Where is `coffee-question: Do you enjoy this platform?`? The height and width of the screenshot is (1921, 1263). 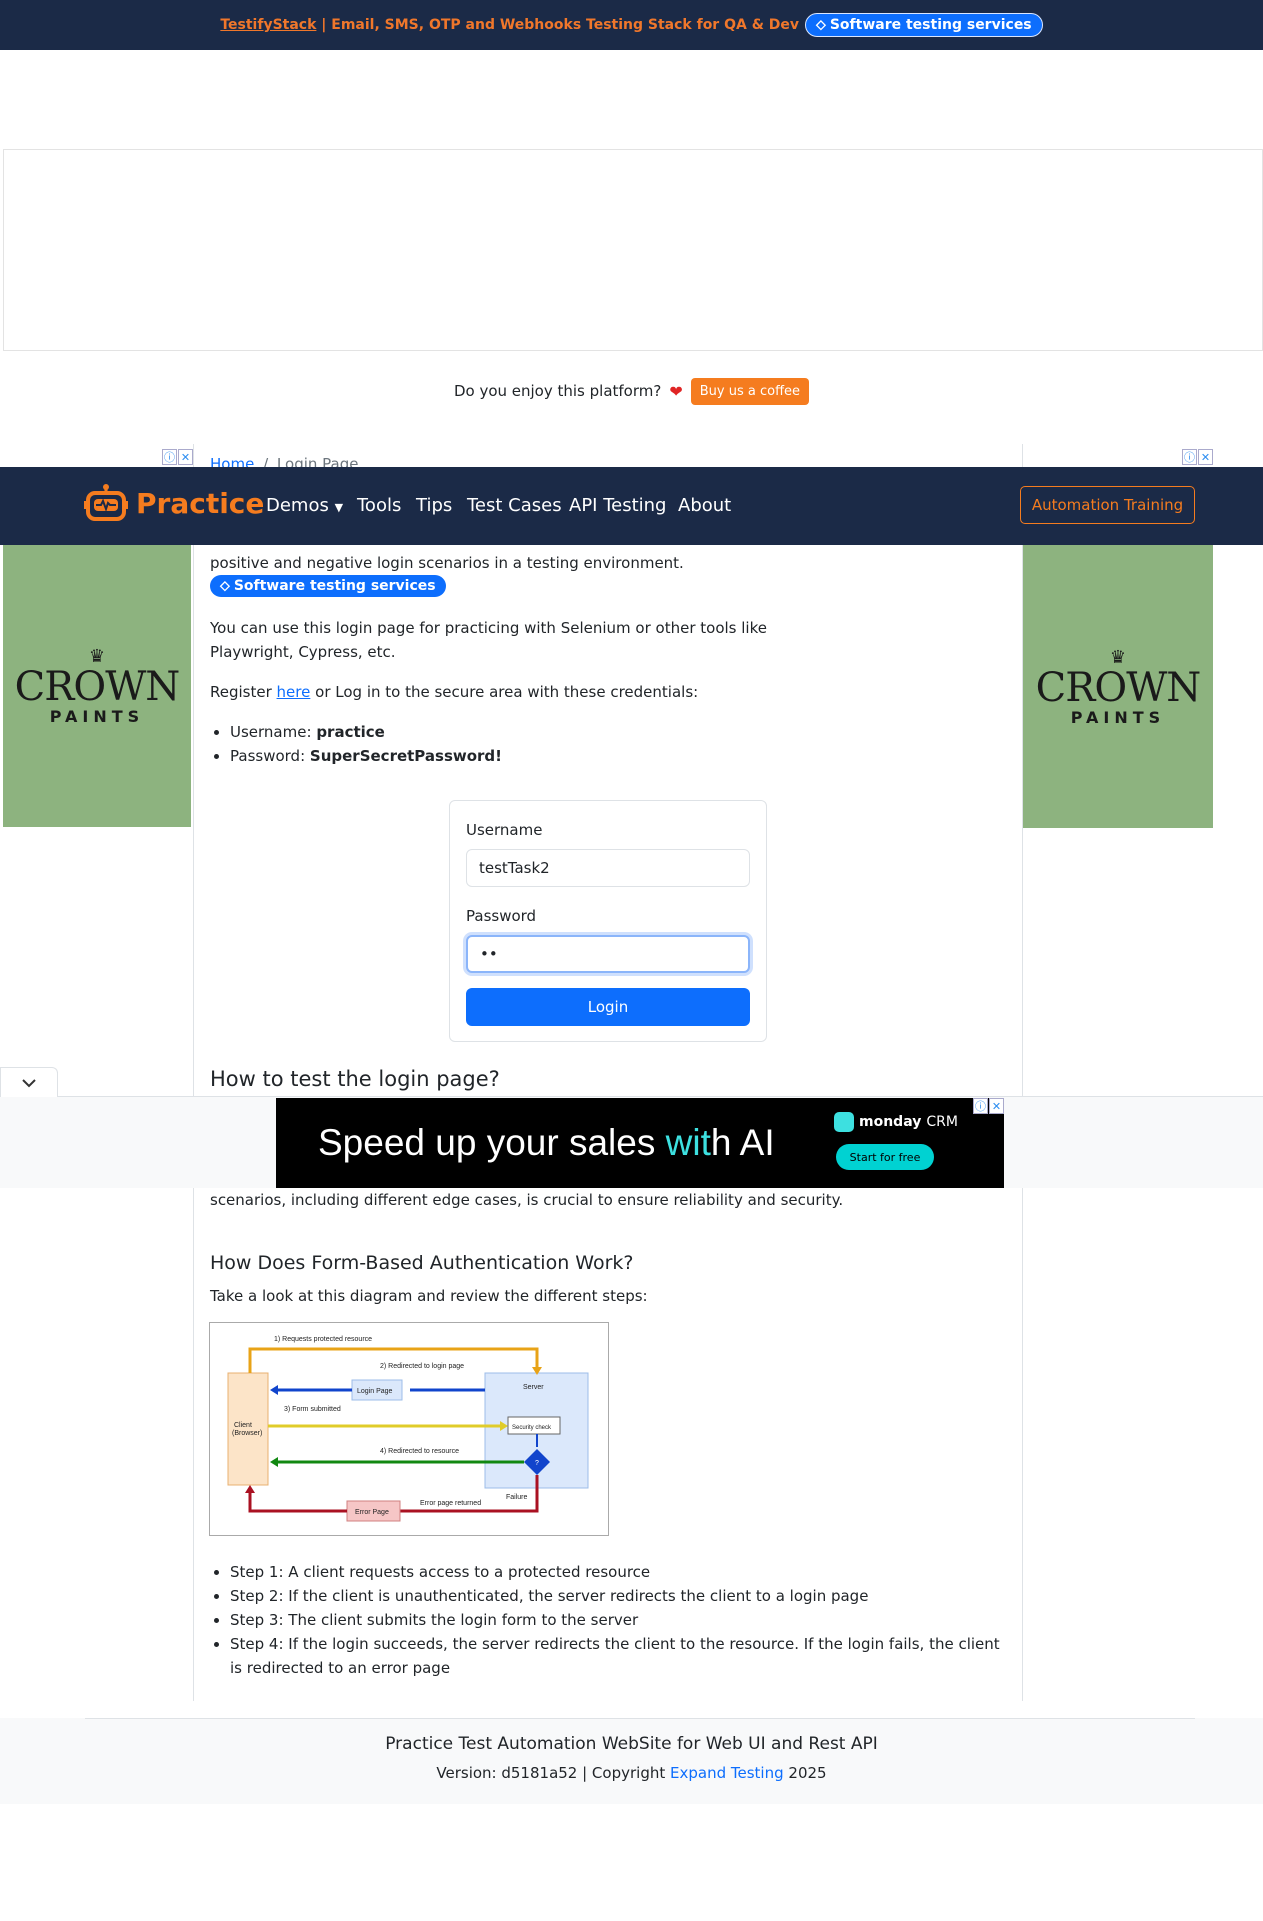 coffee-question: Do you enjoy this platform? is located at coordinates (557, 391).